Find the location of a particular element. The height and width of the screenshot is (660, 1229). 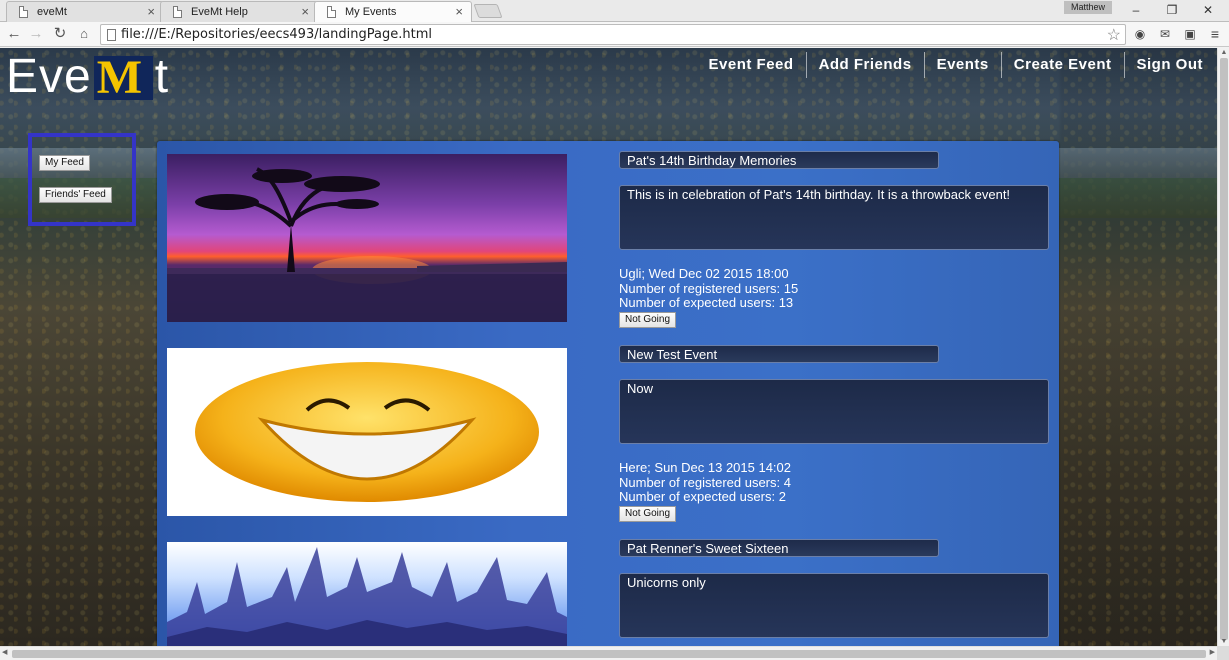

forward-arrow-icon: → is located at coordinates (36, 34).